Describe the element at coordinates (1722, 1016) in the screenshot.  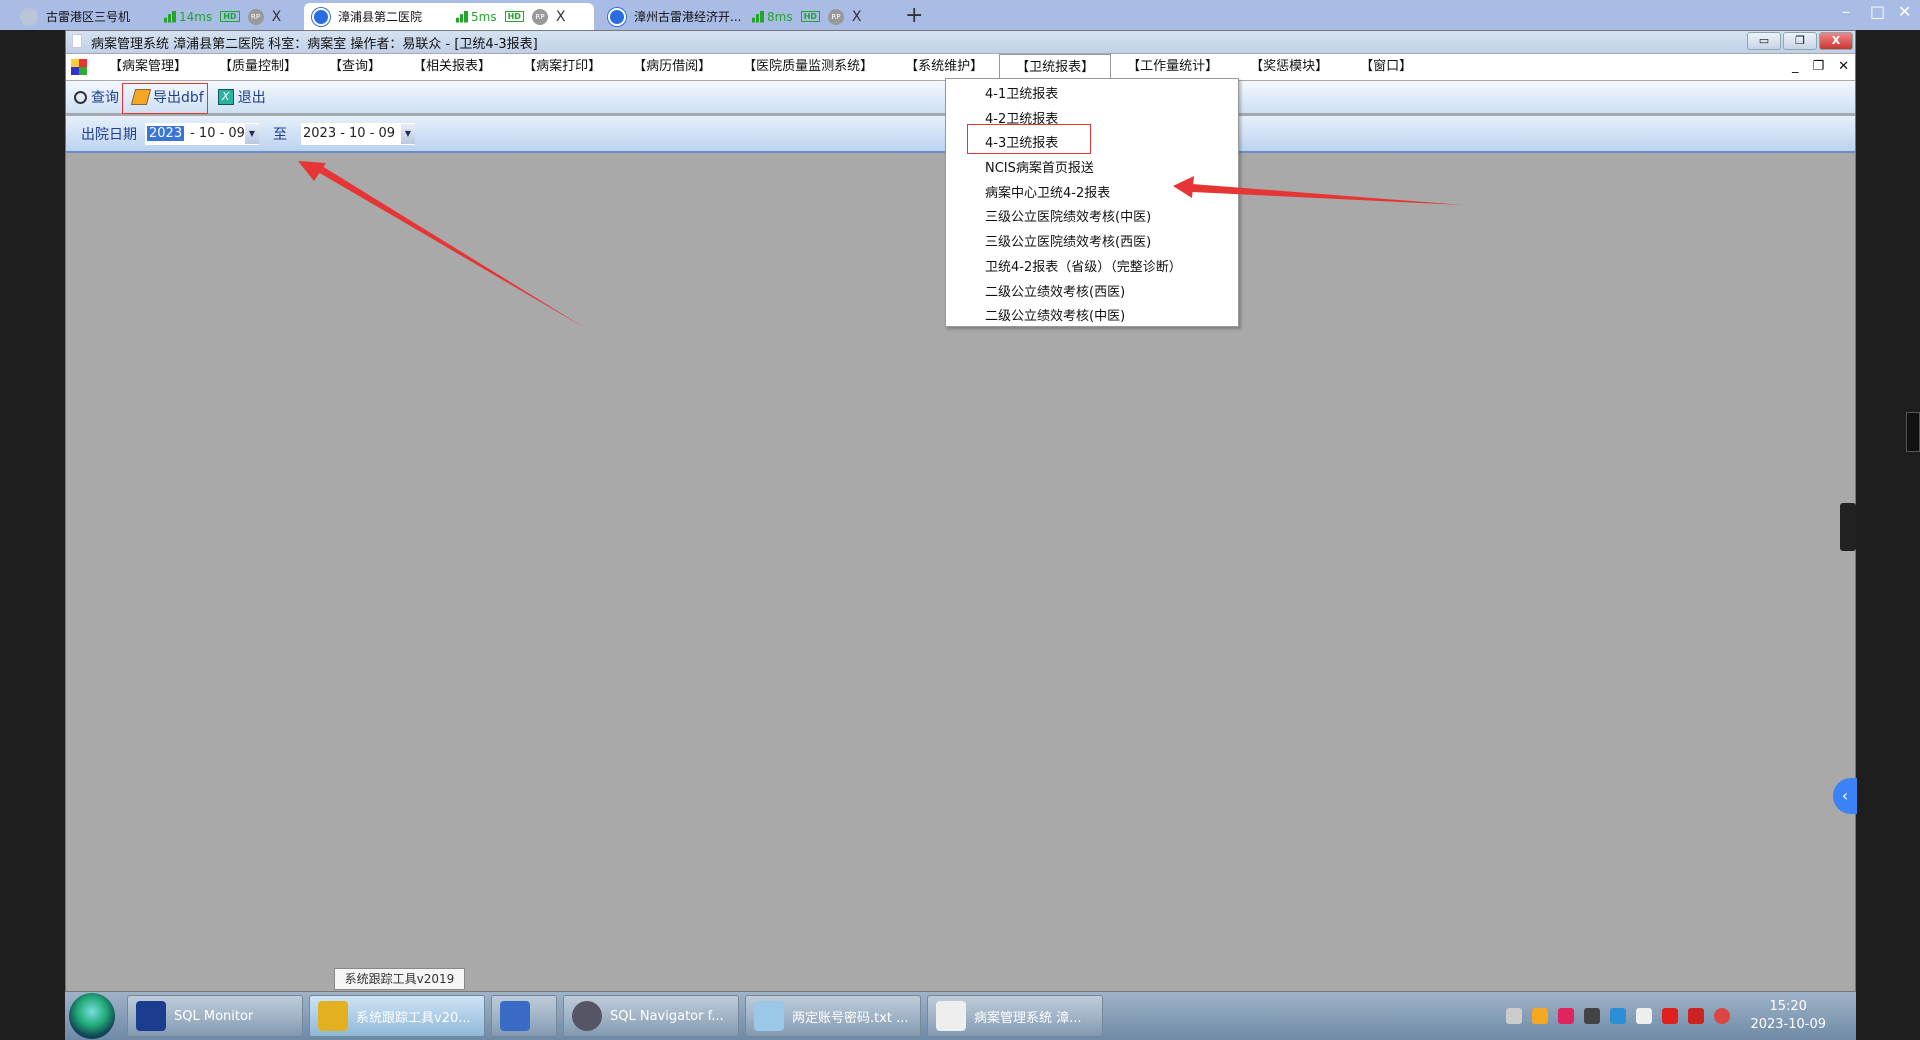
I see `volume-muted-icon` at that location.